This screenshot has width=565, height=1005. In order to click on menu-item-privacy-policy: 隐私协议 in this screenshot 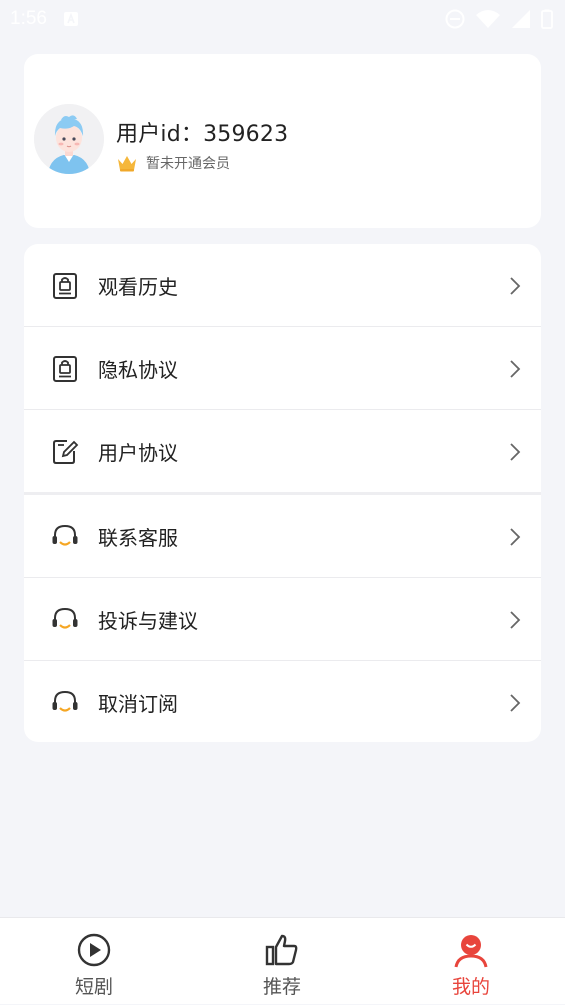, I will do `click(282, 368)`.